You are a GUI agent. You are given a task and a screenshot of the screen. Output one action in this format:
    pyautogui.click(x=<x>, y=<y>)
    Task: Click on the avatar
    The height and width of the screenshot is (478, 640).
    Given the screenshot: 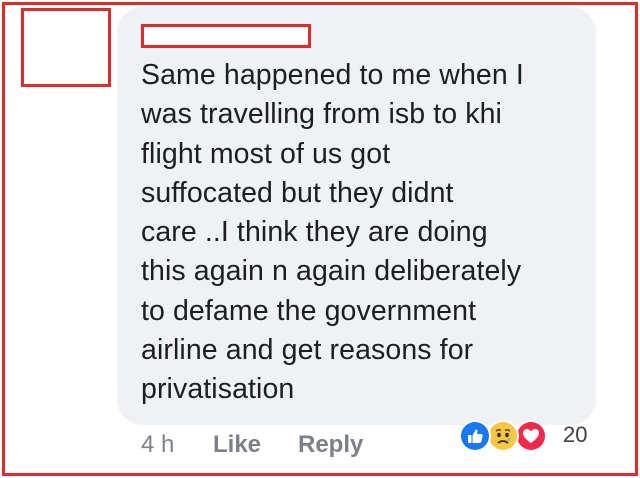 What is the action you would take?
    pyautogui.click(x=66, y=47)
    